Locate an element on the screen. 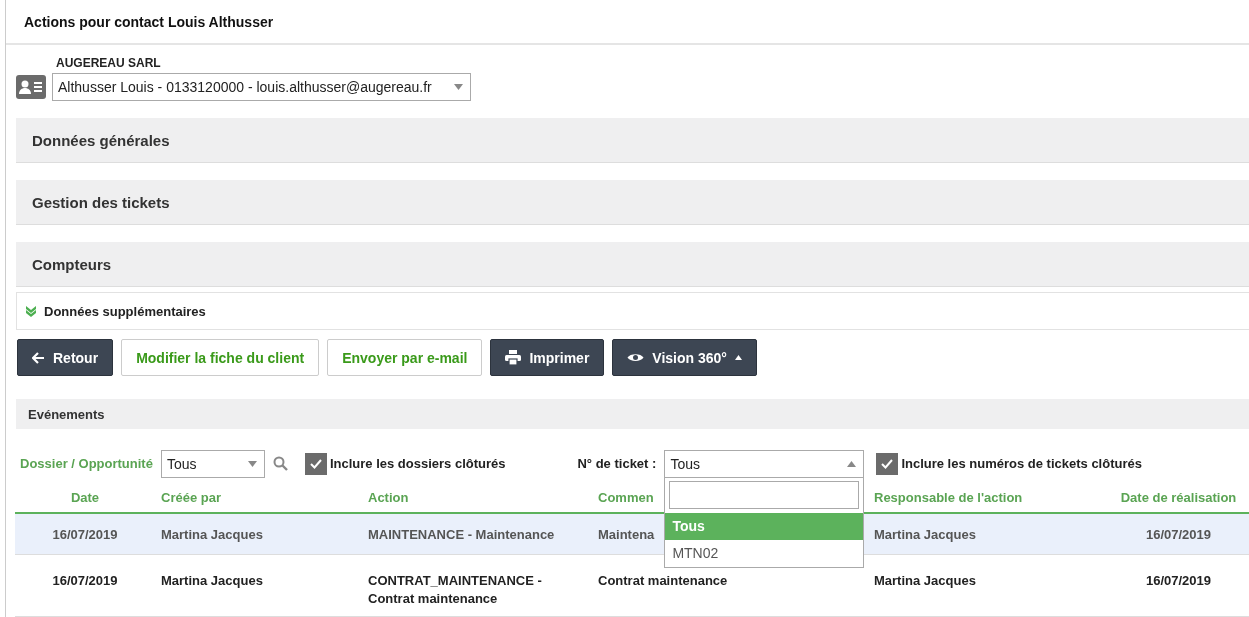 The image size is (1249, 617). filter-label: Dossier / Opportunité is located at coordinates (86, 463).